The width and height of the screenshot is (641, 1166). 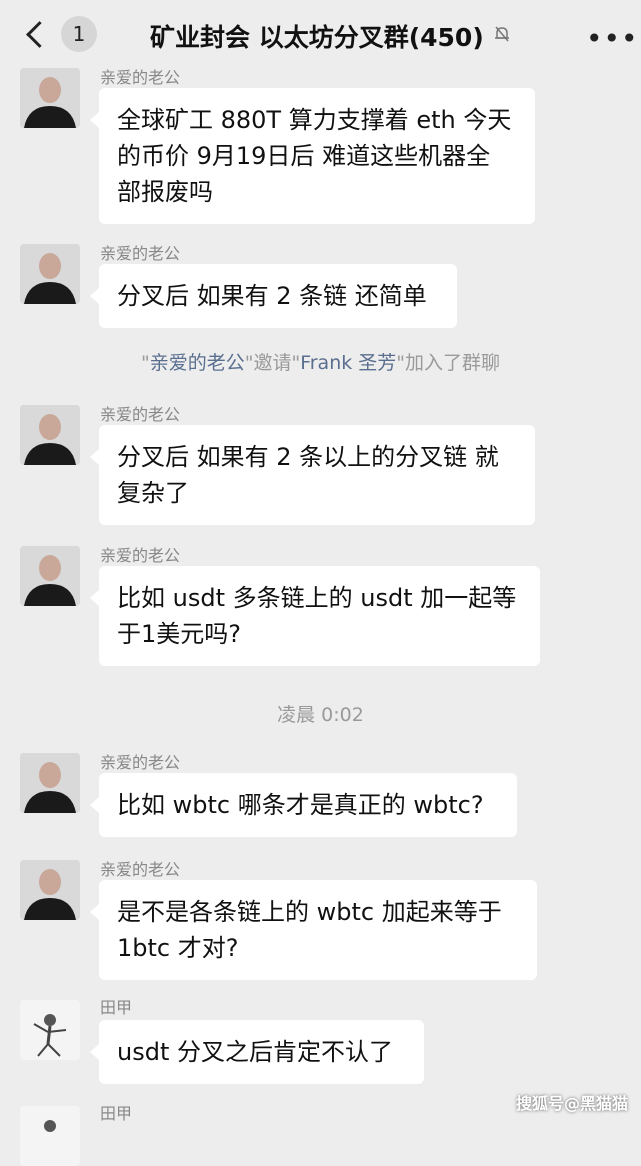 I want to click on system-message: "亲爱的老公"邀请"Frank 圣芳"加入了群聊, so click(x=320, y=363).